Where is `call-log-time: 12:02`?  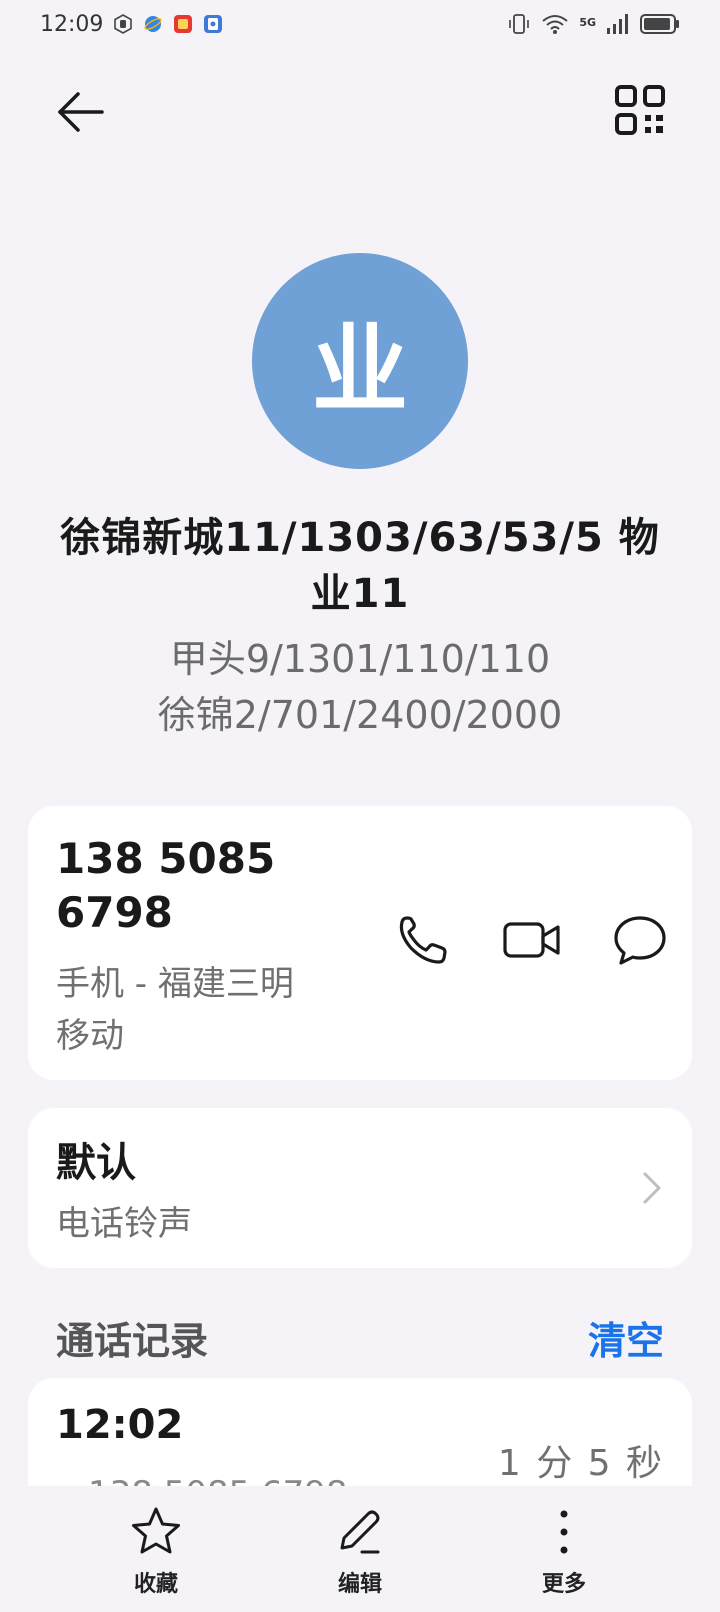
call-log-time: 12:02 is located at coordinates (120, 1425).